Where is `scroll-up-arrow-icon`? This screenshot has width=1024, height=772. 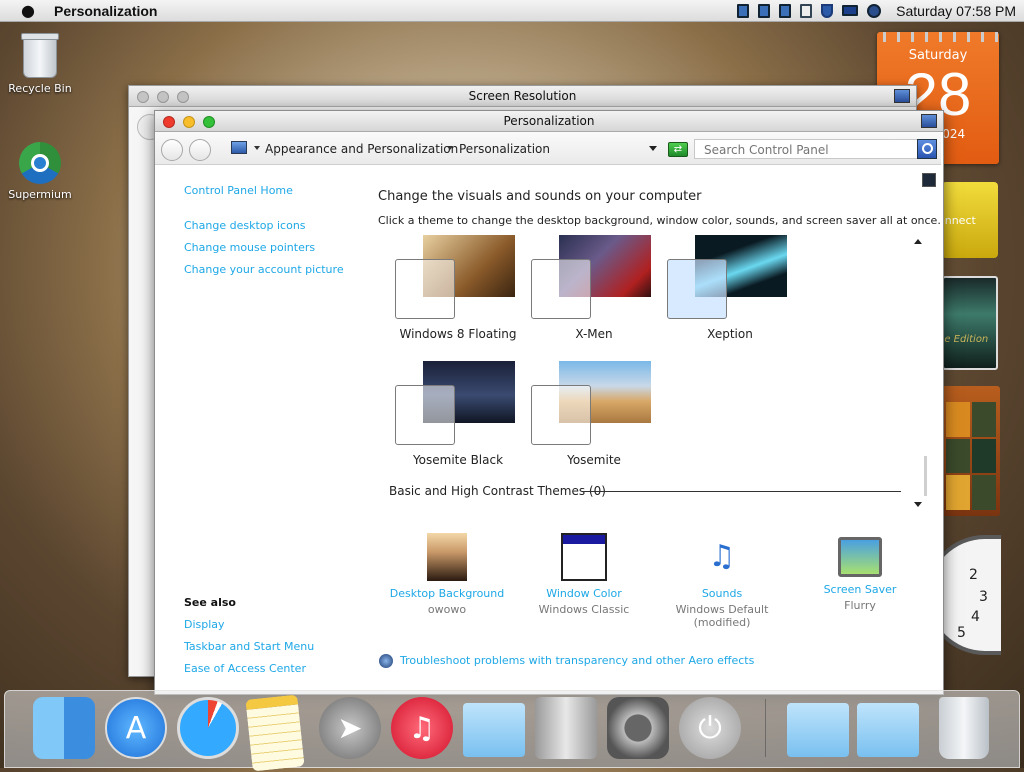 scroll-up-arrow-icon is located at coordinates (918, 241).